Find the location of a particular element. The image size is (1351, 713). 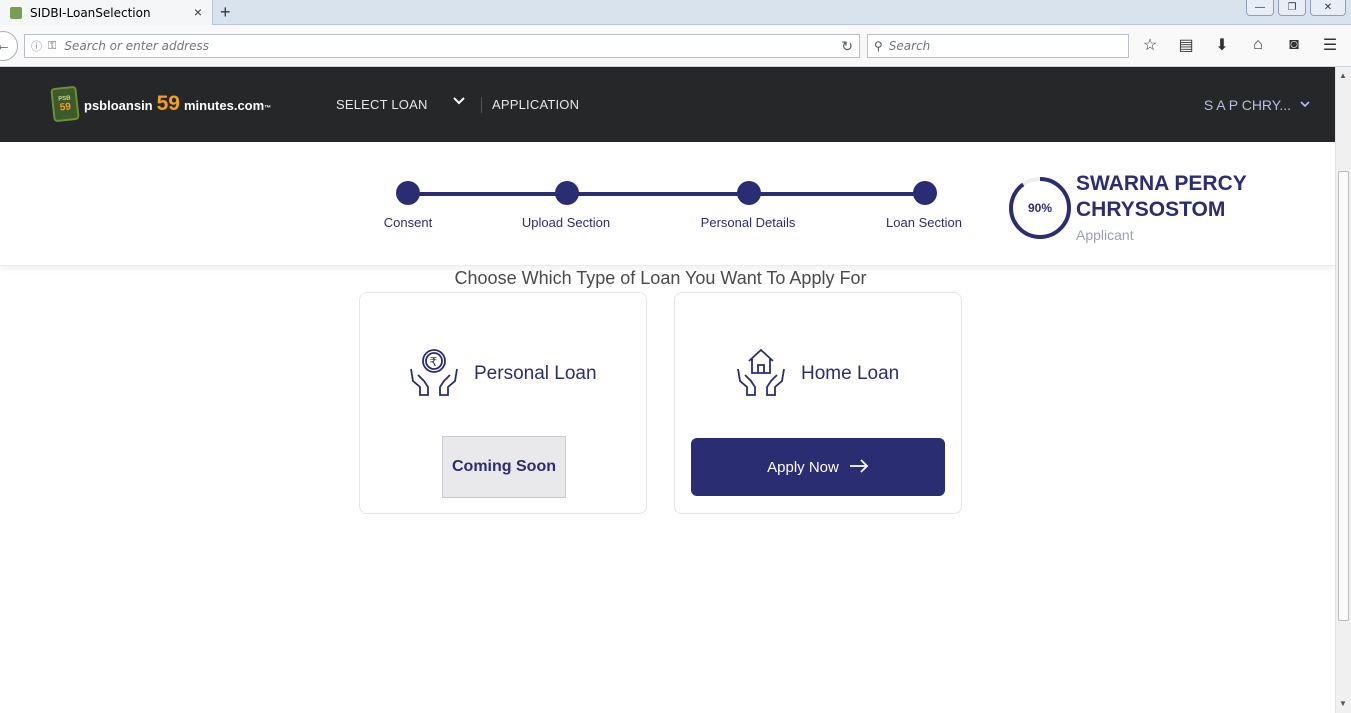

scroll-thumb is located at coordinates (1343, 396).